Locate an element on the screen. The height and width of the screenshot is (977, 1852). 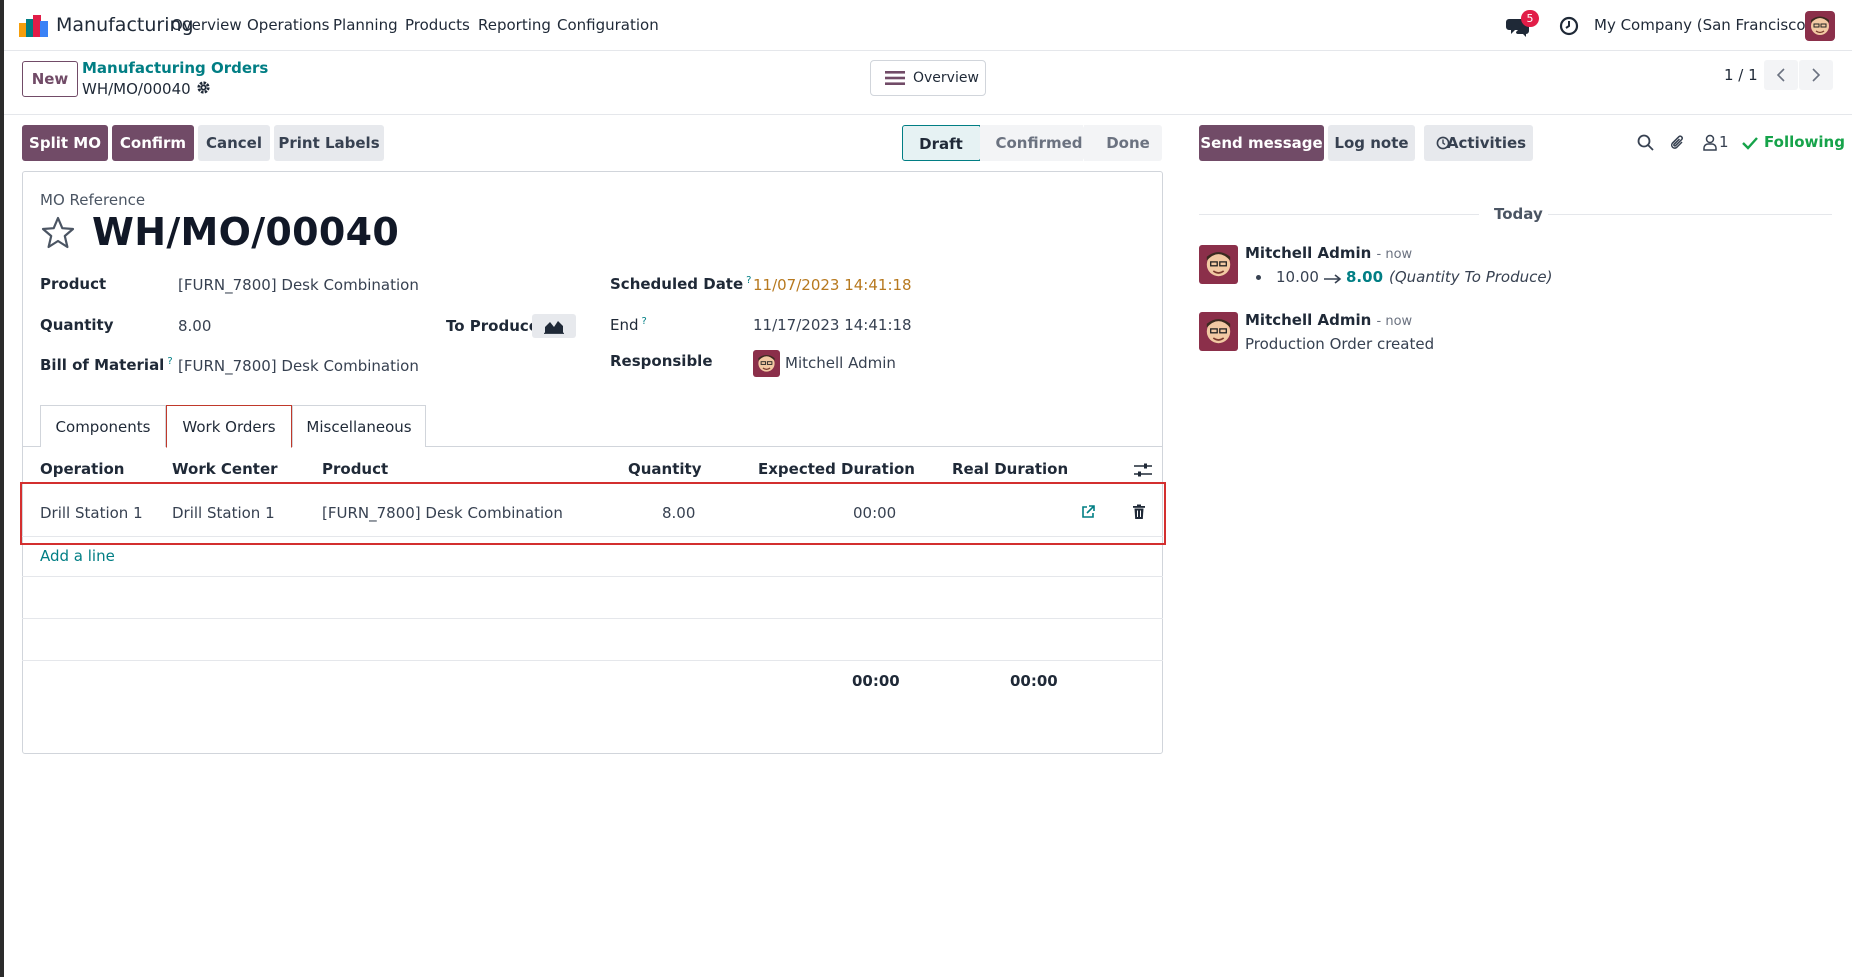
menu-configuration: Configuration is located at coordinates (608, 25).